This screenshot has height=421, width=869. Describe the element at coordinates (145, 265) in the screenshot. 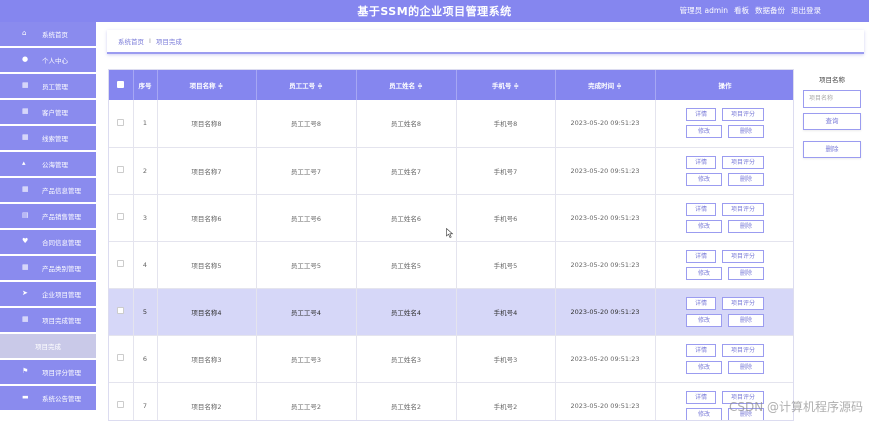

I see `row-index: 4` at that location.